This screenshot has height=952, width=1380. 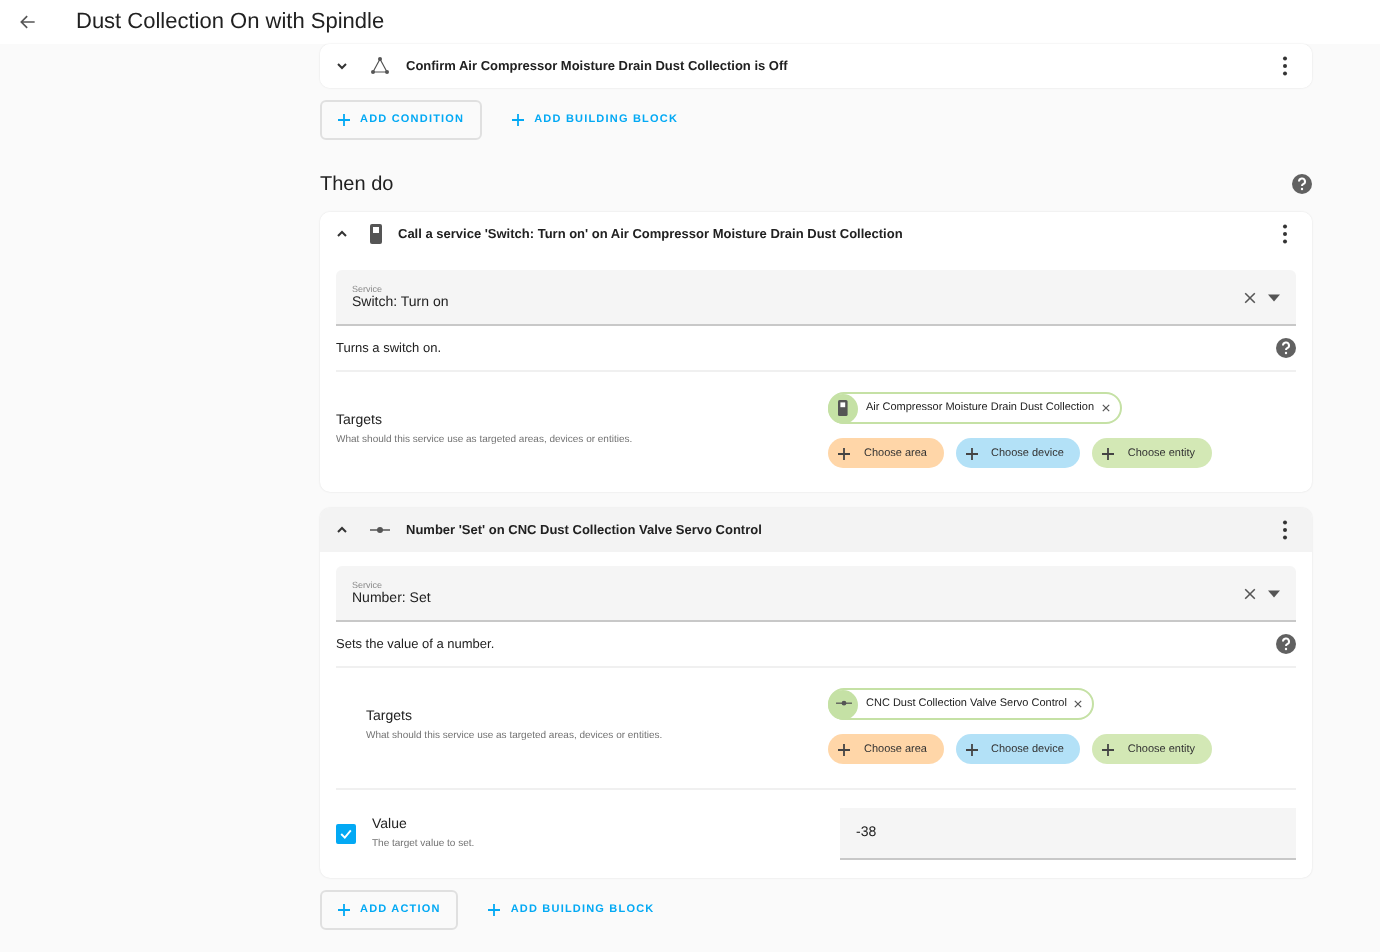 I want to click on checkbox, so click(x=346, y=834).